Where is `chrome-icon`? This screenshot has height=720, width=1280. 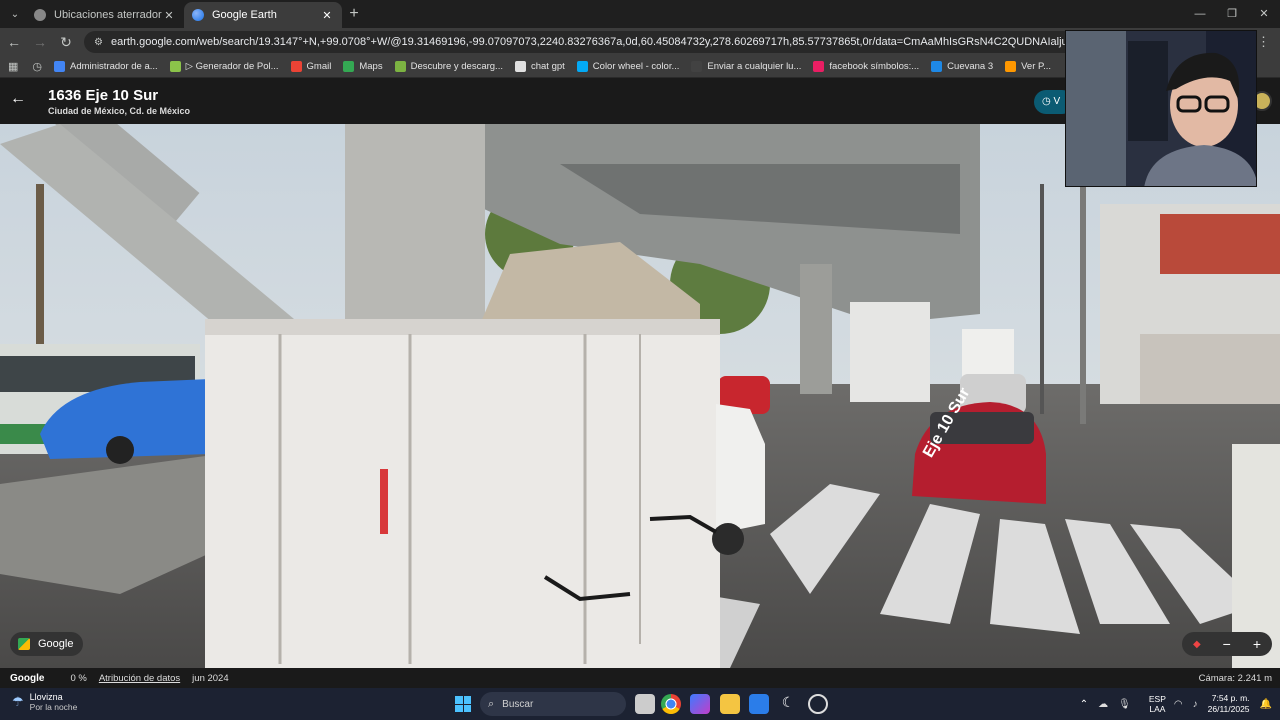
chrome-icon is located at coordinates (671, 704).